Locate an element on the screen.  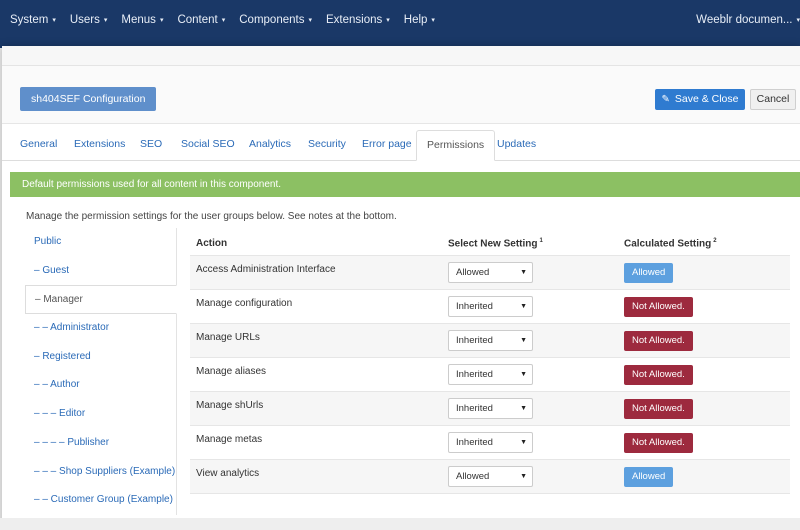
tab-permissions: Permissions is located at coordinates (456, 145).